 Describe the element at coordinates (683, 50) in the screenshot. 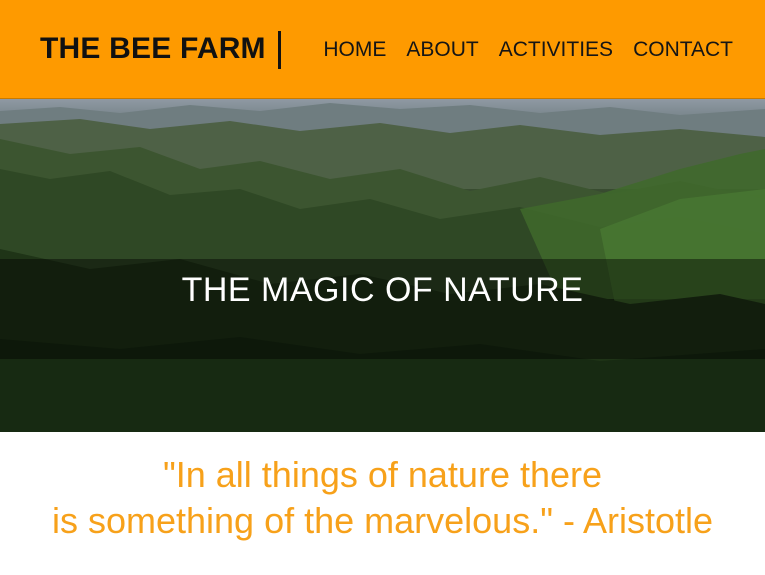

I see `nav-contact-link: CONTACT` at that location.